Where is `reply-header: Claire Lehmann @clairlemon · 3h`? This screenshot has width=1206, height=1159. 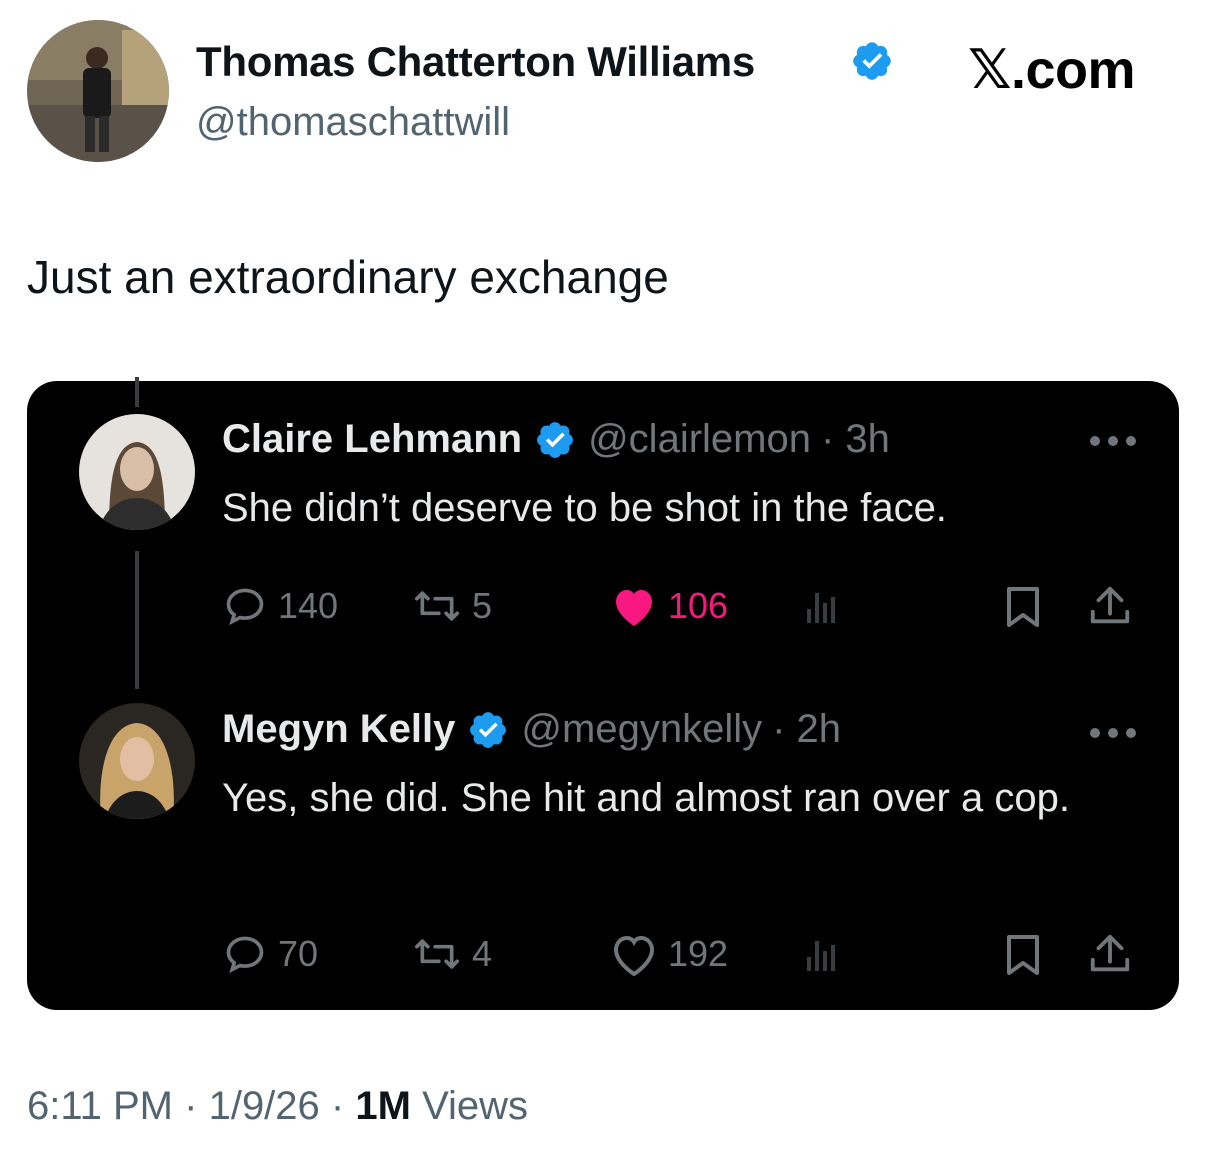 reply-header: Claire Lehmann @clairlemon · 3h is located at coordinates (556, 439).